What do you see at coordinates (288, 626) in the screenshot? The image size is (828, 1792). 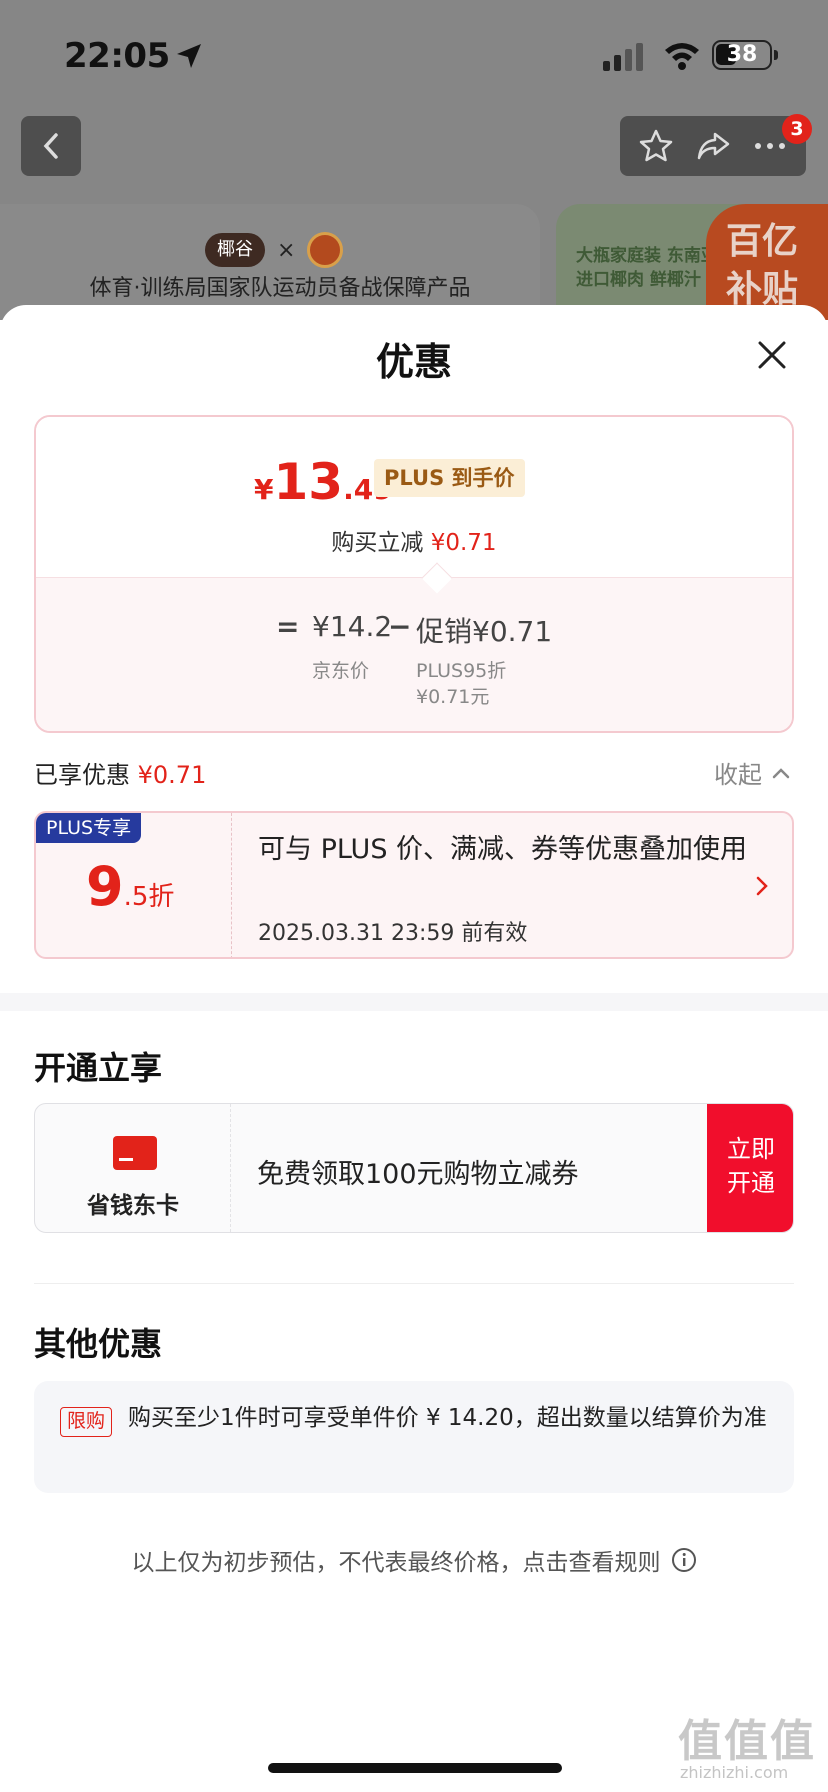 I see `equals-sign: =` at bounding box center [288, 626].